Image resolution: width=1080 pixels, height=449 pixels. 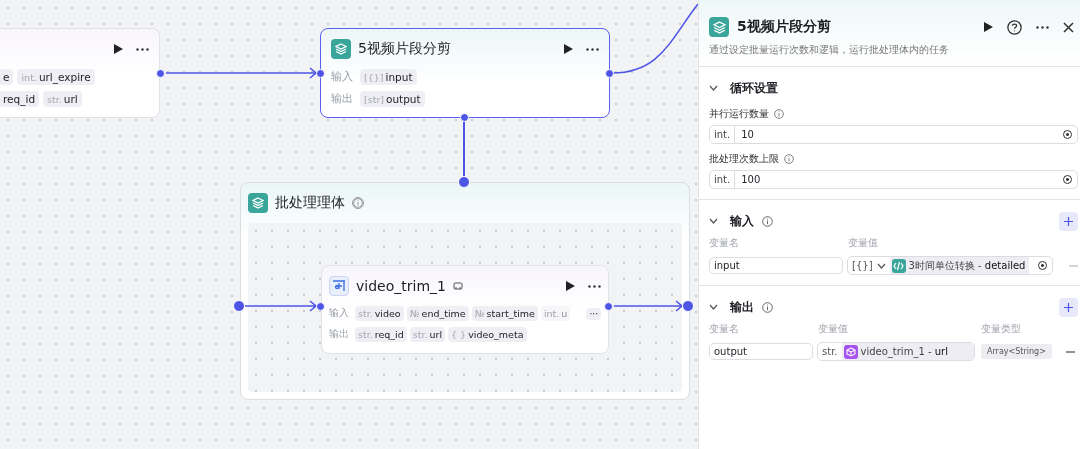 What do you see at coordinates (893, 179) in the screenshot?
I see `number-field: int. 100` at bounding box center [893, 179].